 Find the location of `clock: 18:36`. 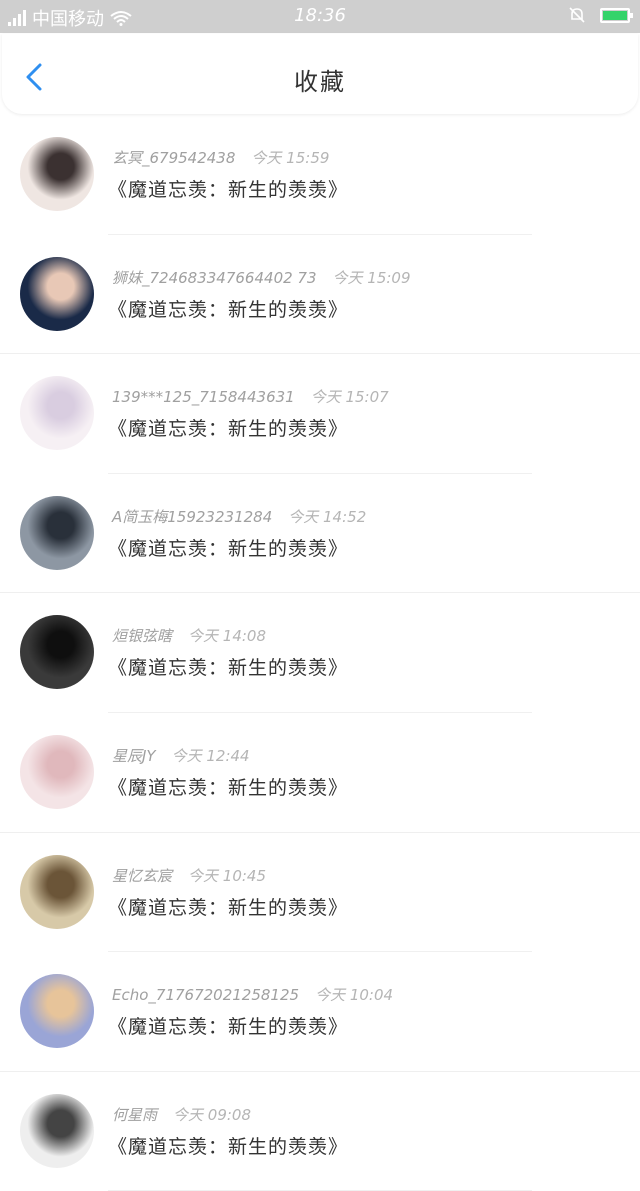

clock: 18:36 is located at coordinates (320, 15).